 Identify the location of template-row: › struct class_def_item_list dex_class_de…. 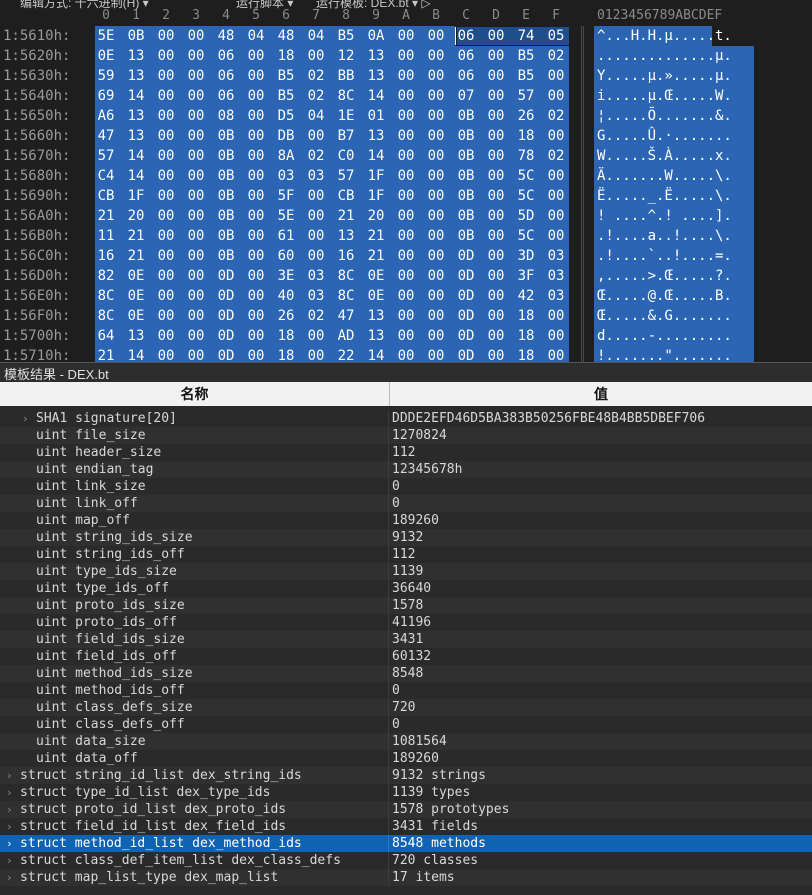
(406, 860).